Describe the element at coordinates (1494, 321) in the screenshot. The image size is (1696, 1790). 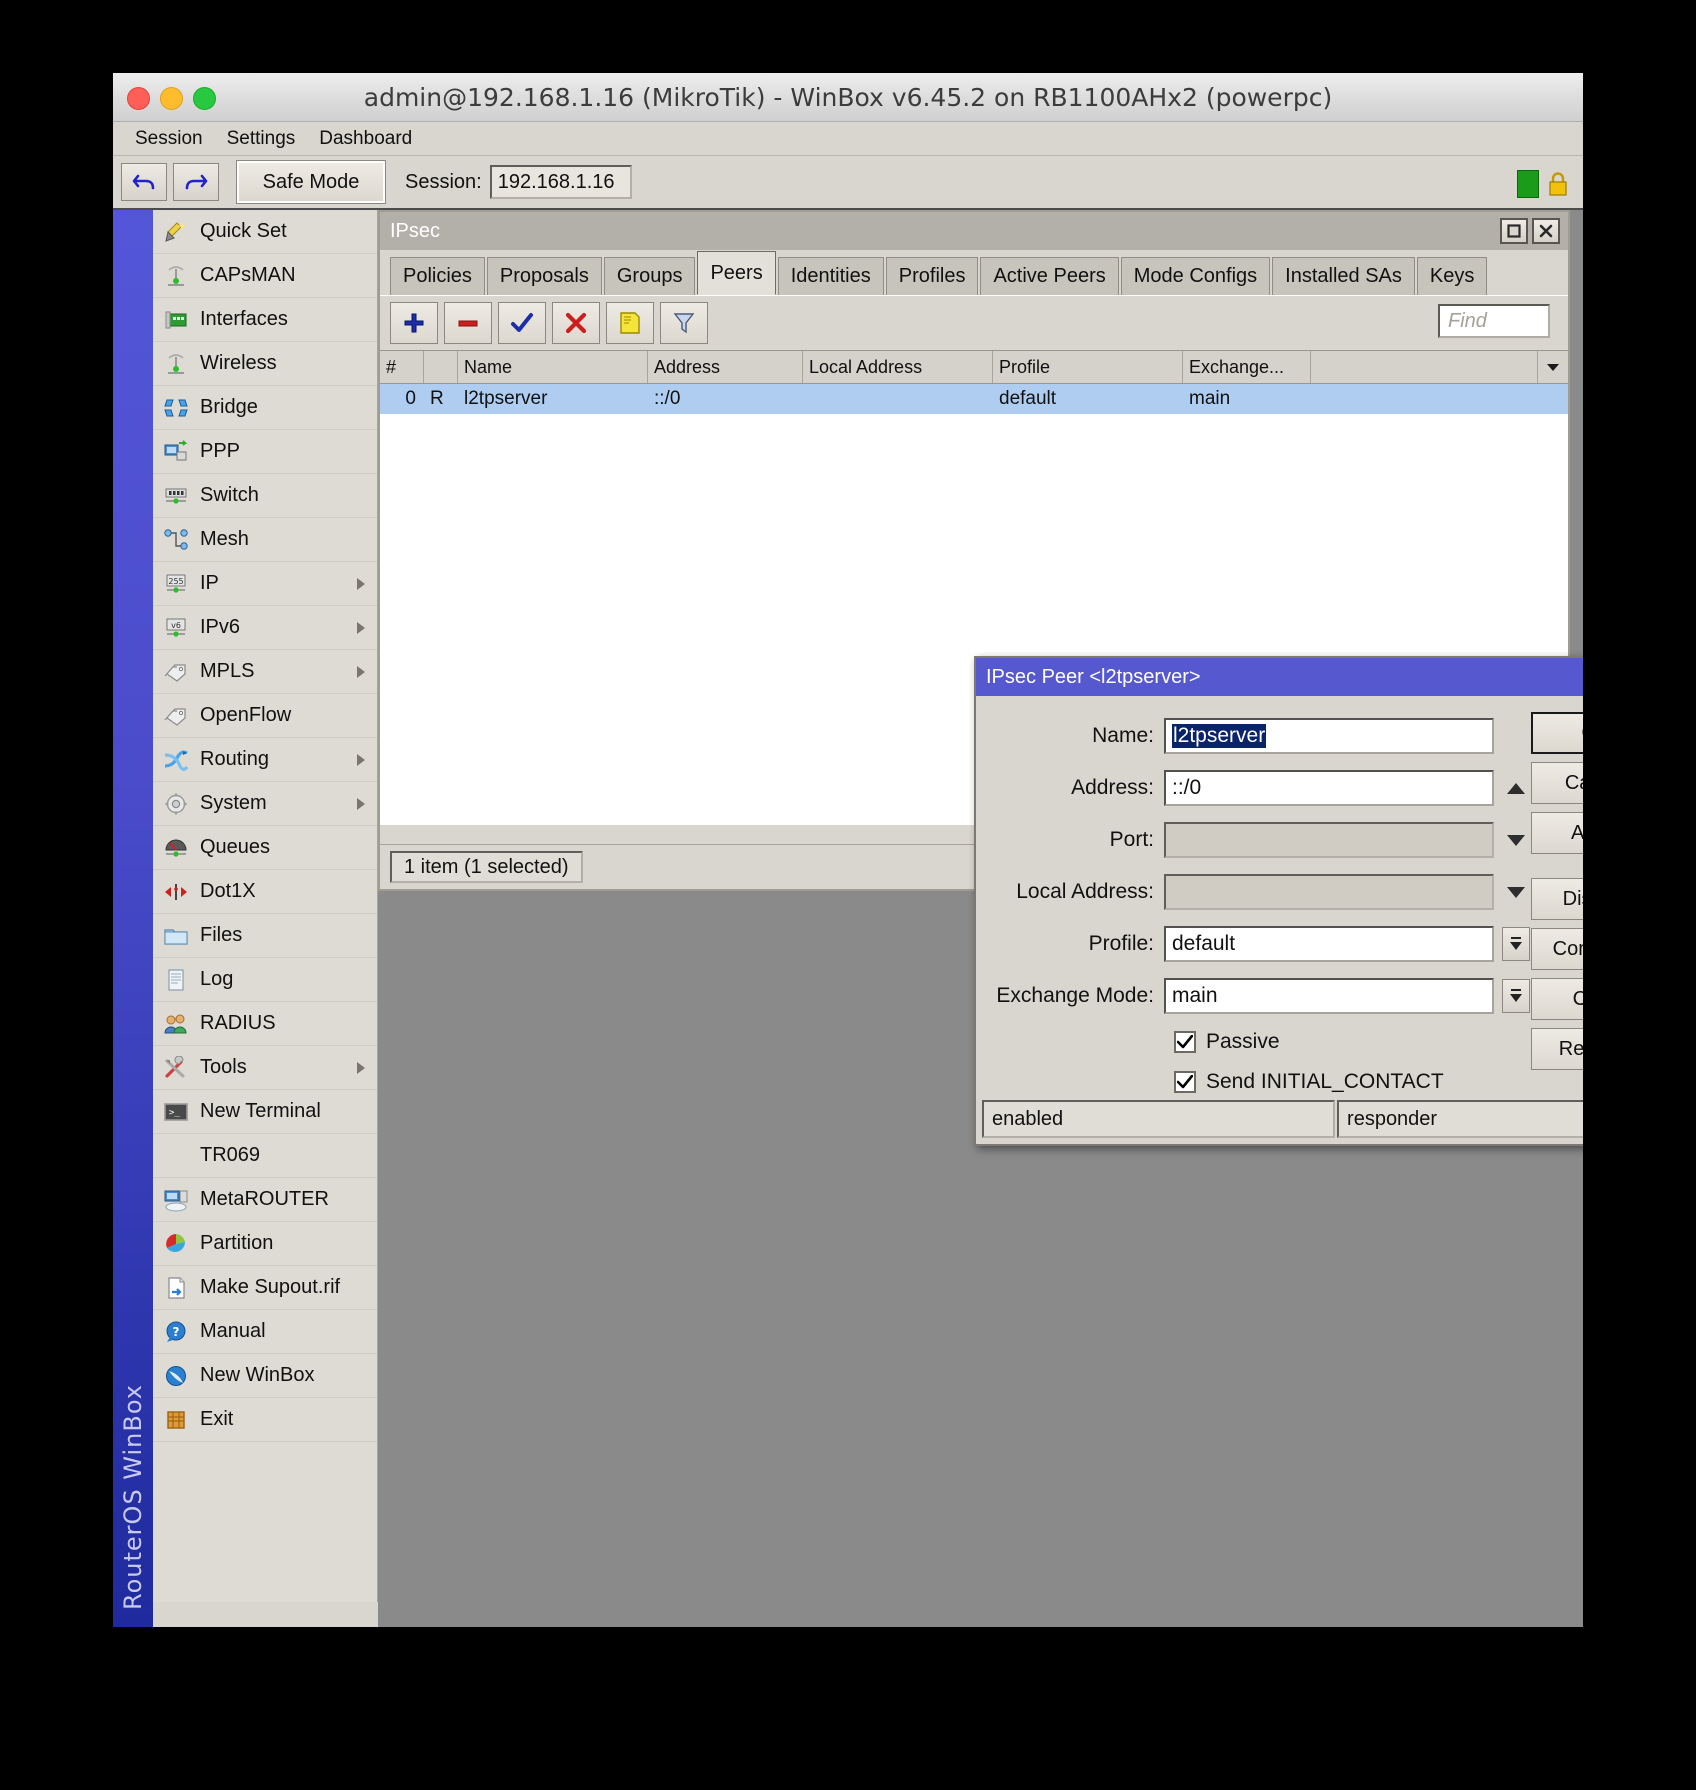
I see `find-input: Find` at that location.